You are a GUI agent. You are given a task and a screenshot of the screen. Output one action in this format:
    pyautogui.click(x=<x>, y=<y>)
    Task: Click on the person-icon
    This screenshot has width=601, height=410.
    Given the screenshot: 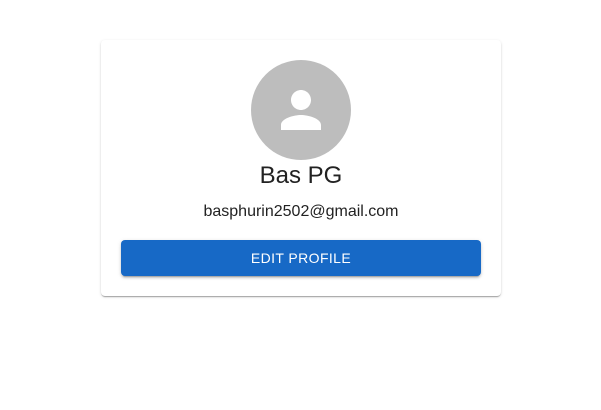 What is the action you would take?
    pyautogui.click(x=301, y=110)
    